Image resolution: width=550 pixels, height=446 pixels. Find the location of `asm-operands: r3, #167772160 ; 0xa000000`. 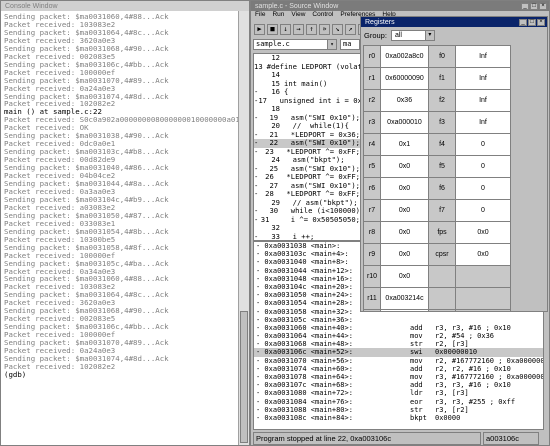

asm-operands: r3, #167772160 ; 0xa000000 is located at coordinates (489, 377).